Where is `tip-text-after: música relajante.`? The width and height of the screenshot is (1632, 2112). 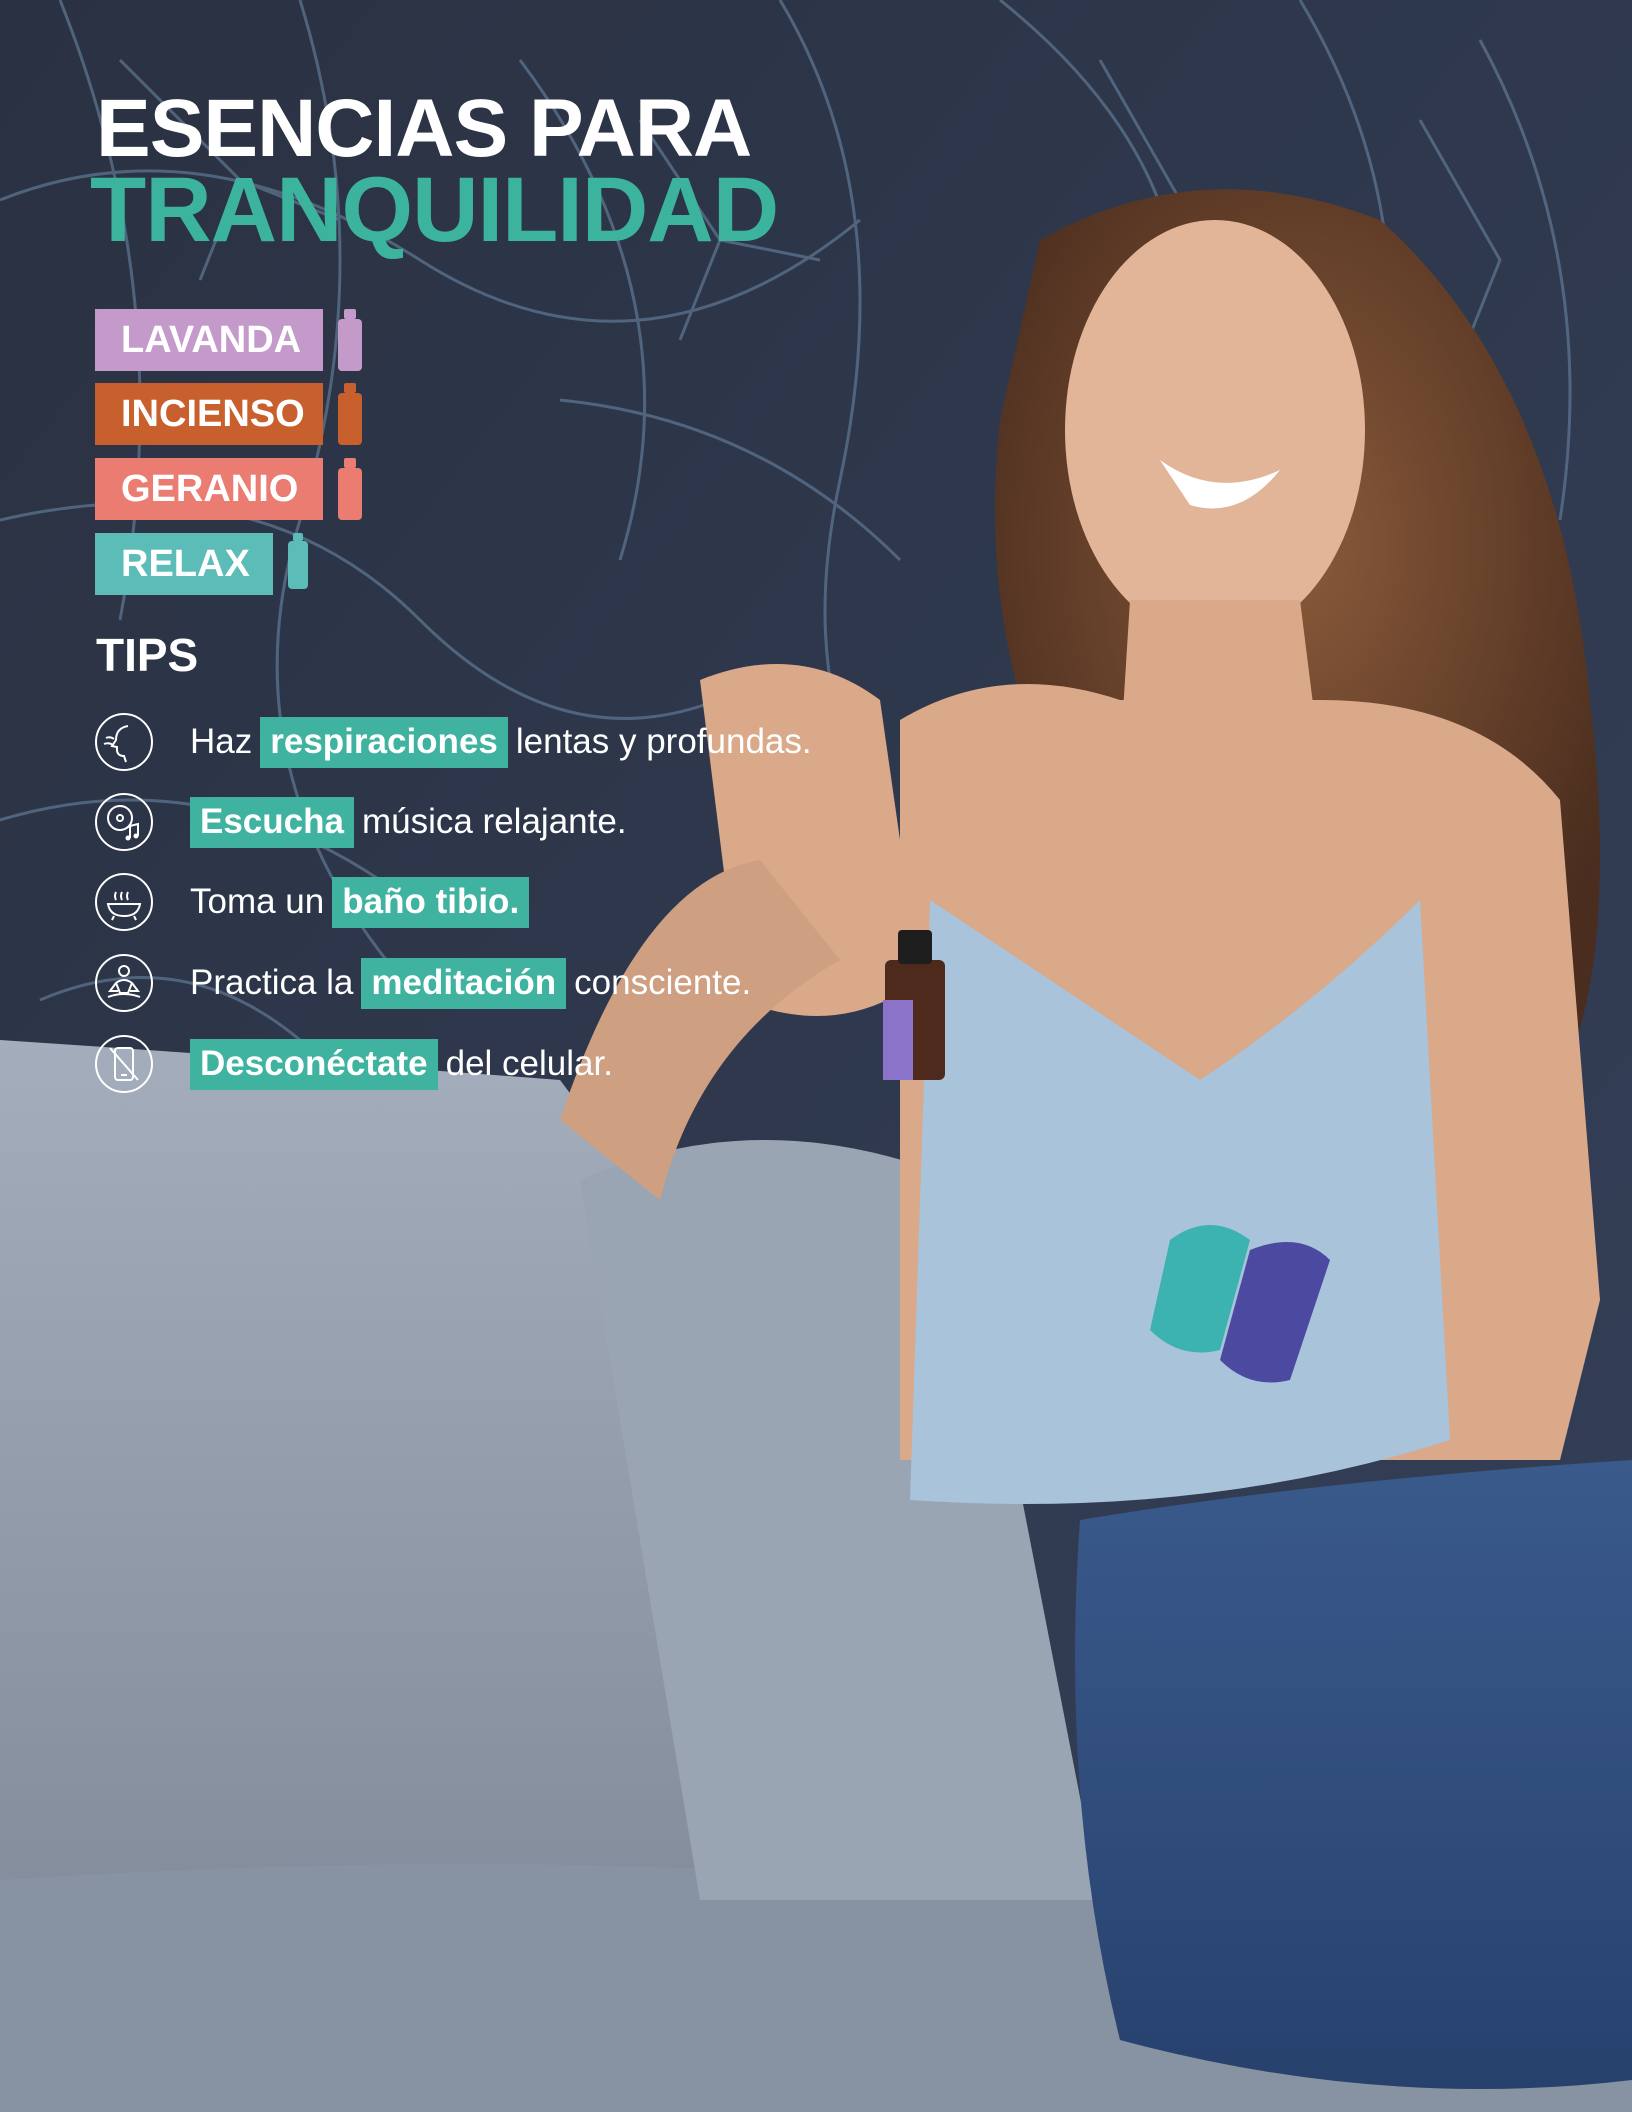 tip-text-after: música relajante. is located at coordinates (494, 821).